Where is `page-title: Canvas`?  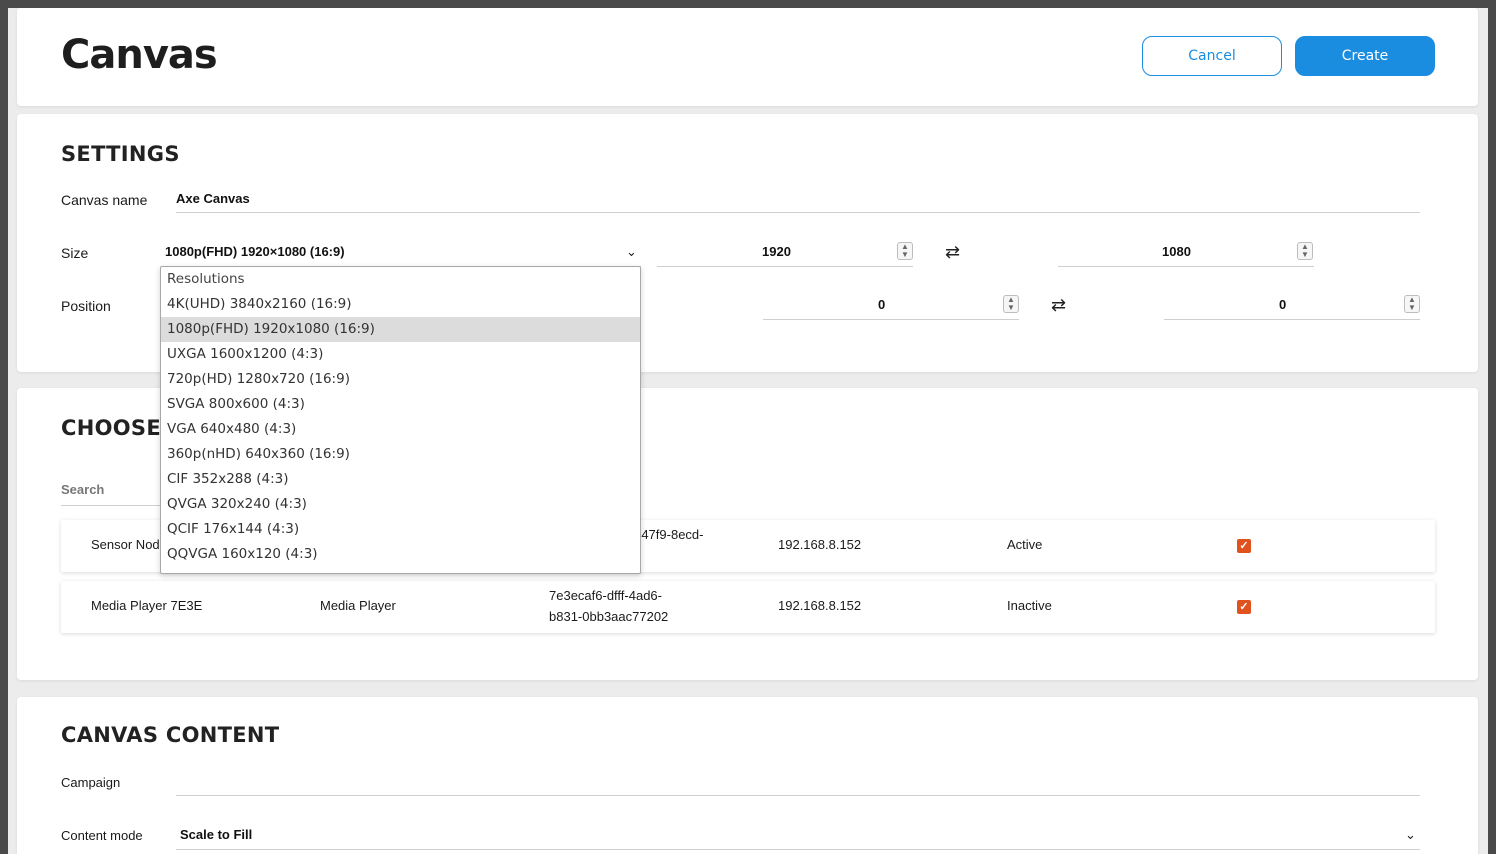
page-title: Canvas is located at coordinates (139, 55).